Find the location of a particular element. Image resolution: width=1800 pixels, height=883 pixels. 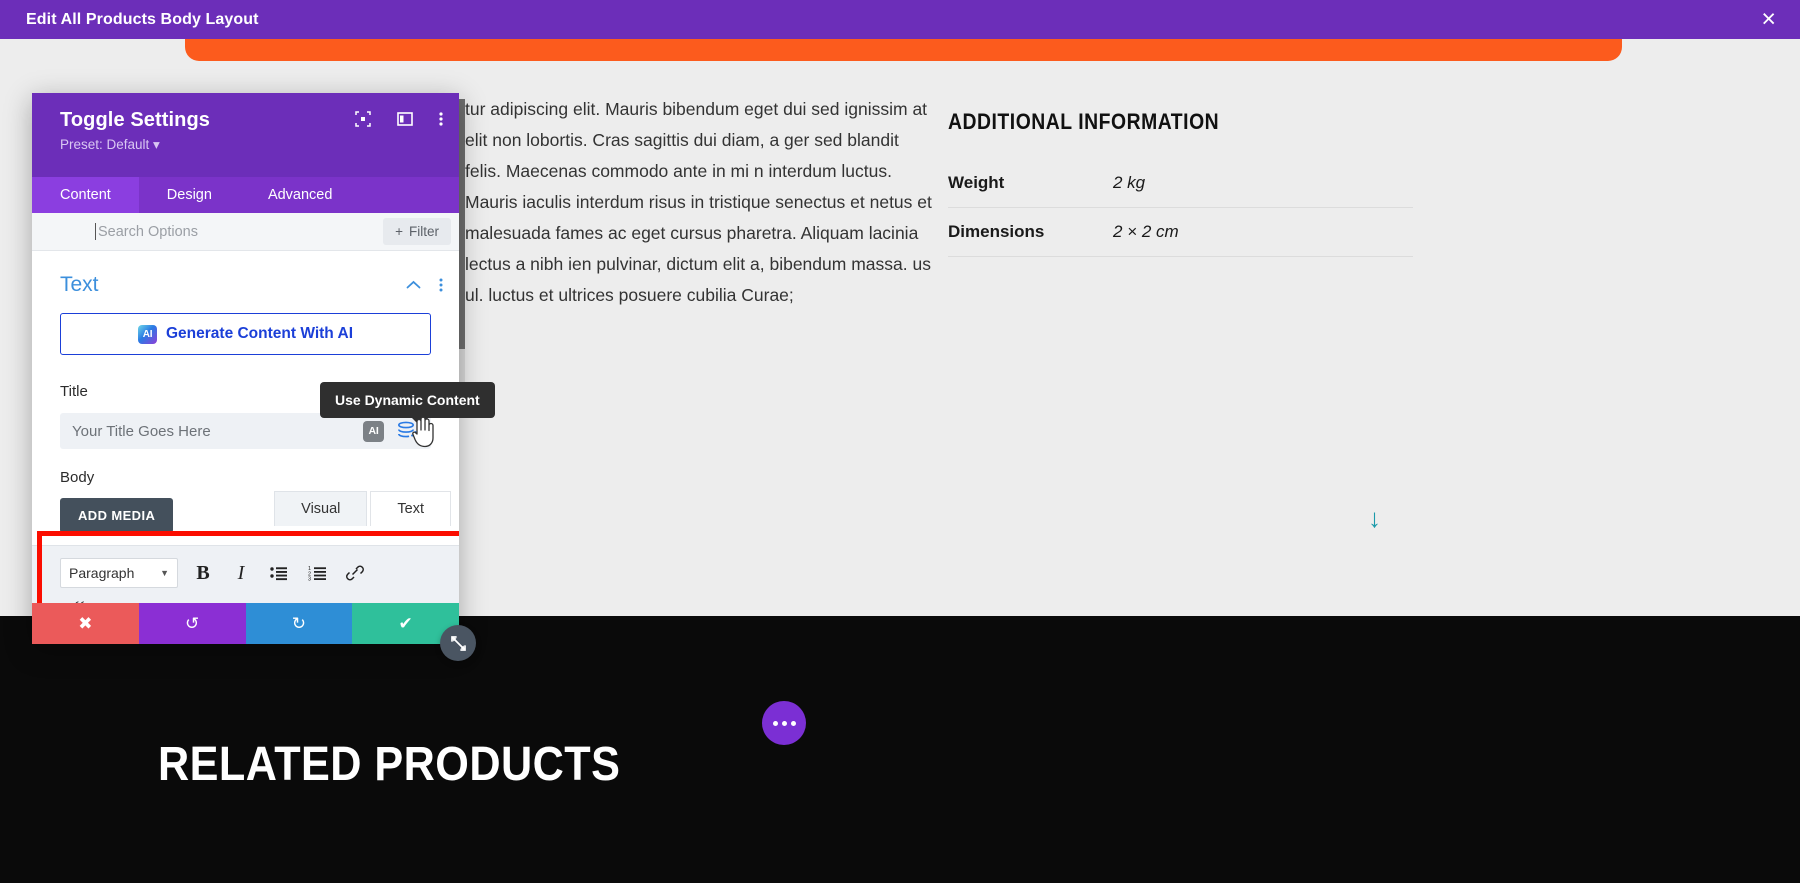

undo-button: ↺ is located at coordinates (192, 623).